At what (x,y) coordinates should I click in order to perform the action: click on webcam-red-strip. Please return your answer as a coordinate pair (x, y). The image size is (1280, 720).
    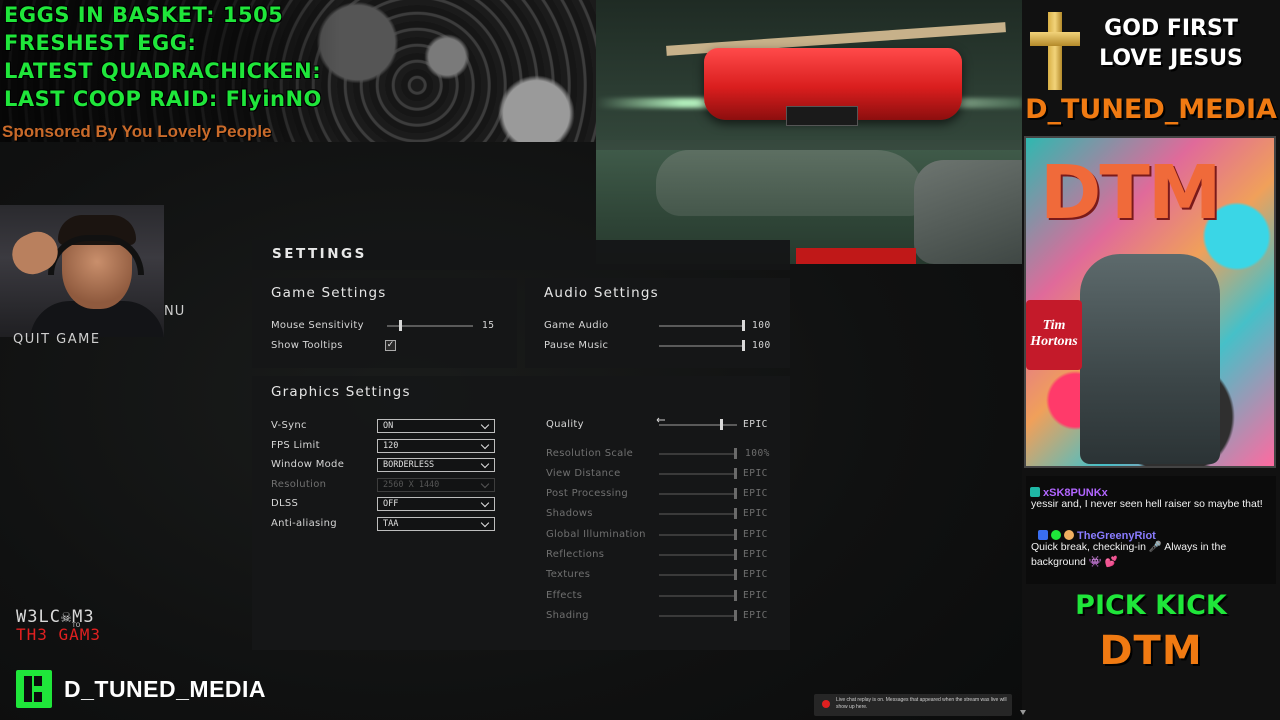
    Looking at the image, I should click on (856, 256).